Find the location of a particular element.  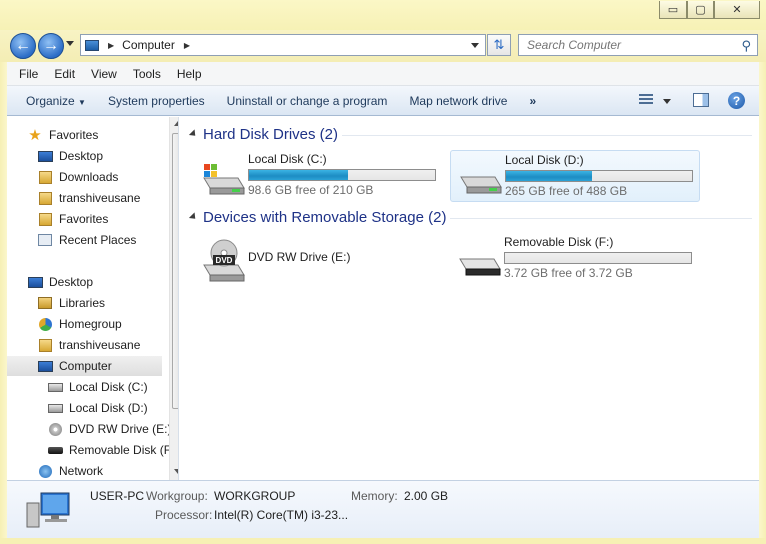

menu-help: Help is located at coordinates (189, 74).